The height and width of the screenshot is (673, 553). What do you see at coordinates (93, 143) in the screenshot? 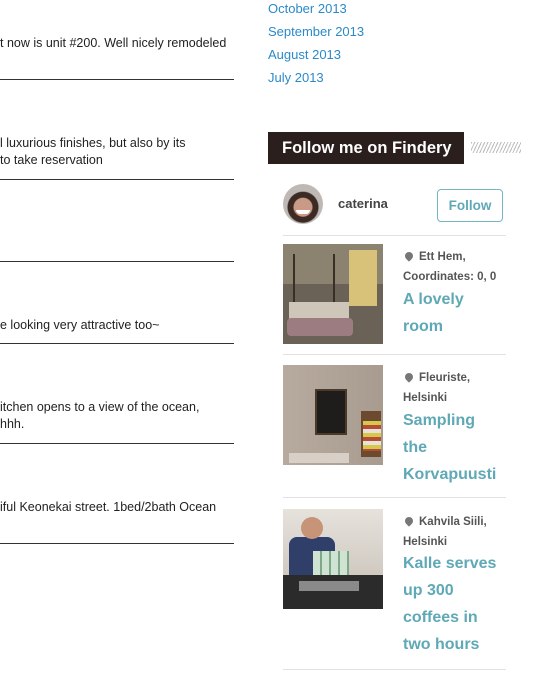
I see `post-excerpt-line: l luxurious finishes, but also by its` at bounding box center [93, 143].